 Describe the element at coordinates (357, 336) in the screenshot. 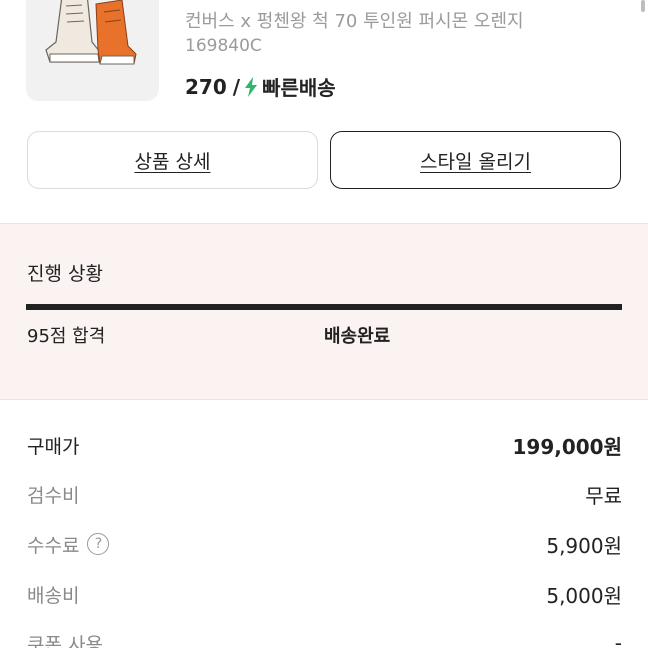

I see `progress-step-delivered: 배송완료` at that location.